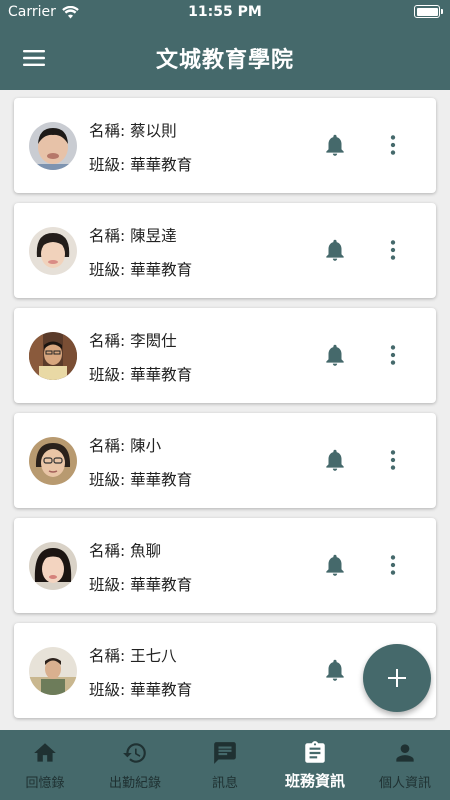  Describe the element at coordinates (133, 131) in the screenshot. I see `student-name: 名稱: 蔡以則` at that location.